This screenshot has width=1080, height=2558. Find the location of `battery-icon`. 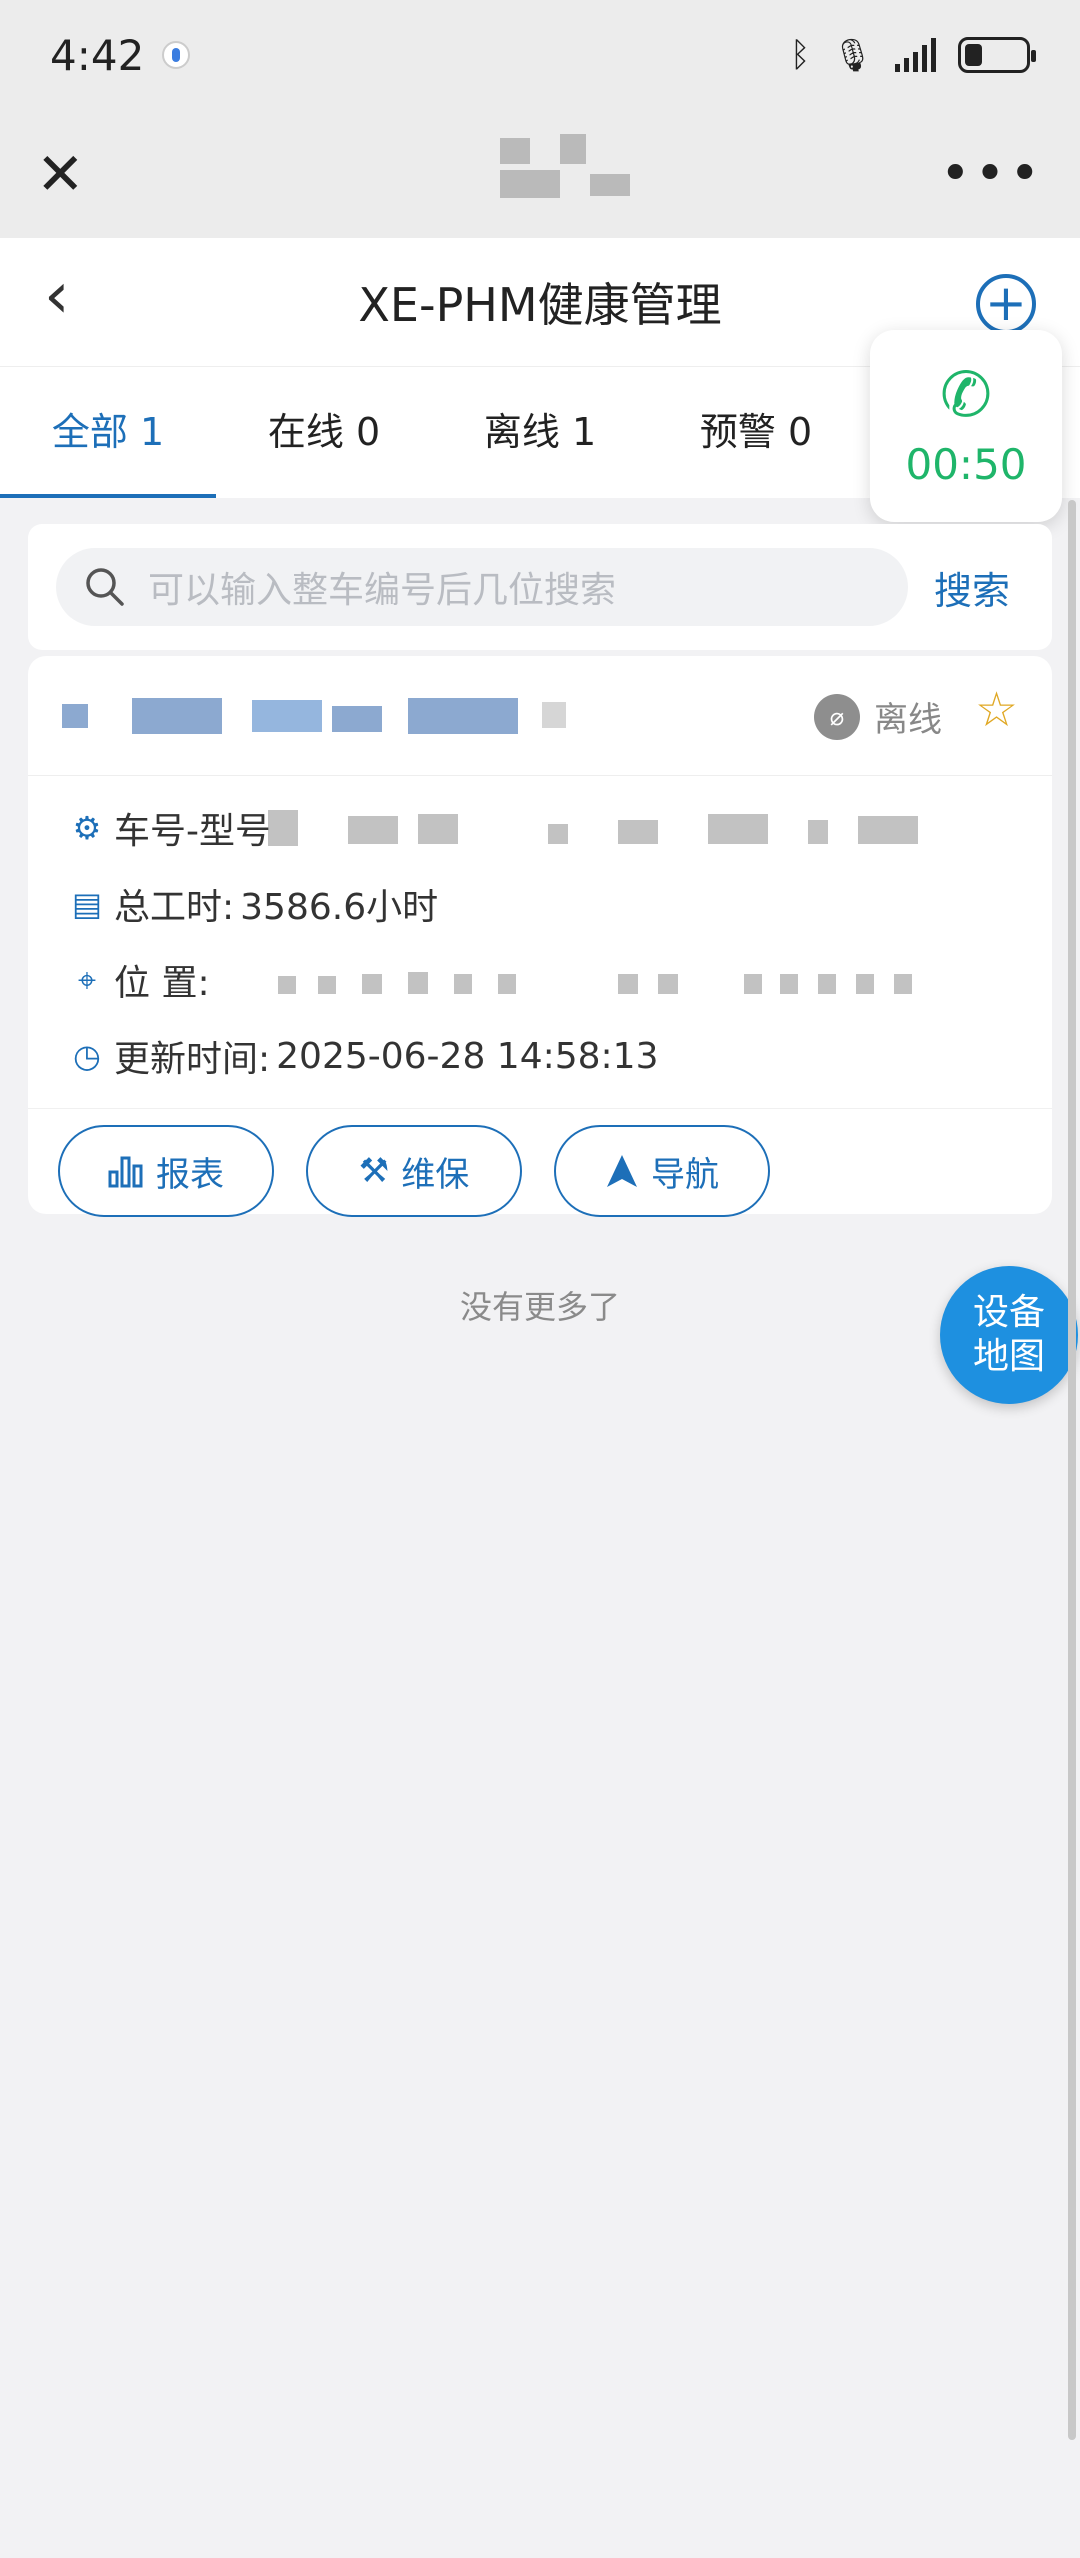

battery-icon is located at coordinates (997, 55).